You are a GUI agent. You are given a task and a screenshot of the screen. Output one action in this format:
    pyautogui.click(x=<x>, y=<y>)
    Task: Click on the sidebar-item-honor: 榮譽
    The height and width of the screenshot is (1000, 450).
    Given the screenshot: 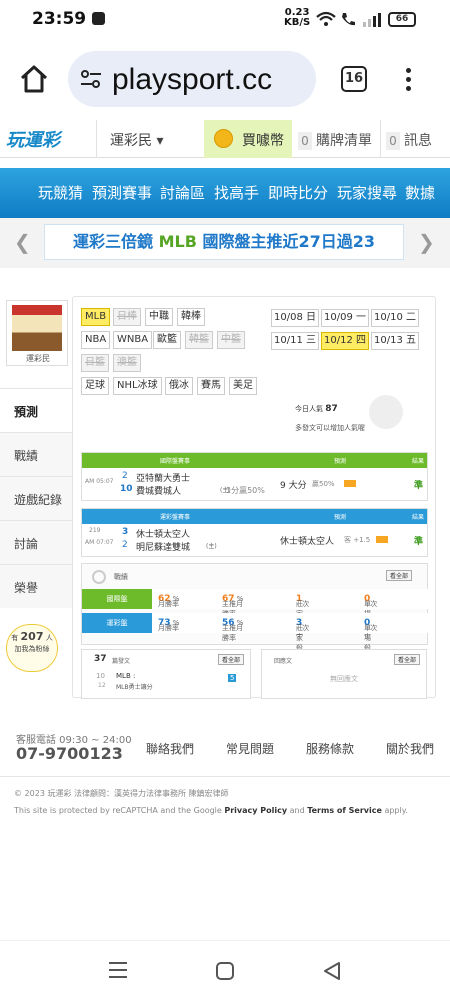 What is the action you would take?
    pyautogui.click(x=36, y=586)
    